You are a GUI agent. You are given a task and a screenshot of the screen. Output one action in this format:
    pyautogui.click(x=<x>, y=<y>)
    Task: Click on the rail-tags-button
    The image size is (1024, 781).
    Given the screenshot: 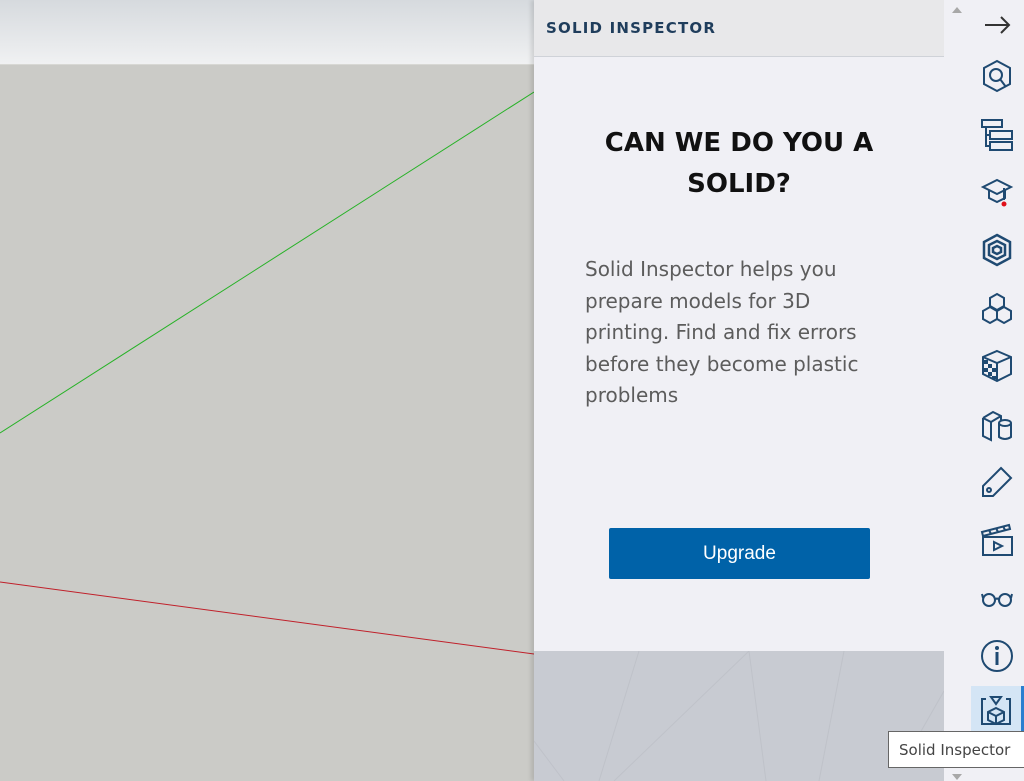 What is the action you would take?
    pyautogui.click(x=997, y=482)
    